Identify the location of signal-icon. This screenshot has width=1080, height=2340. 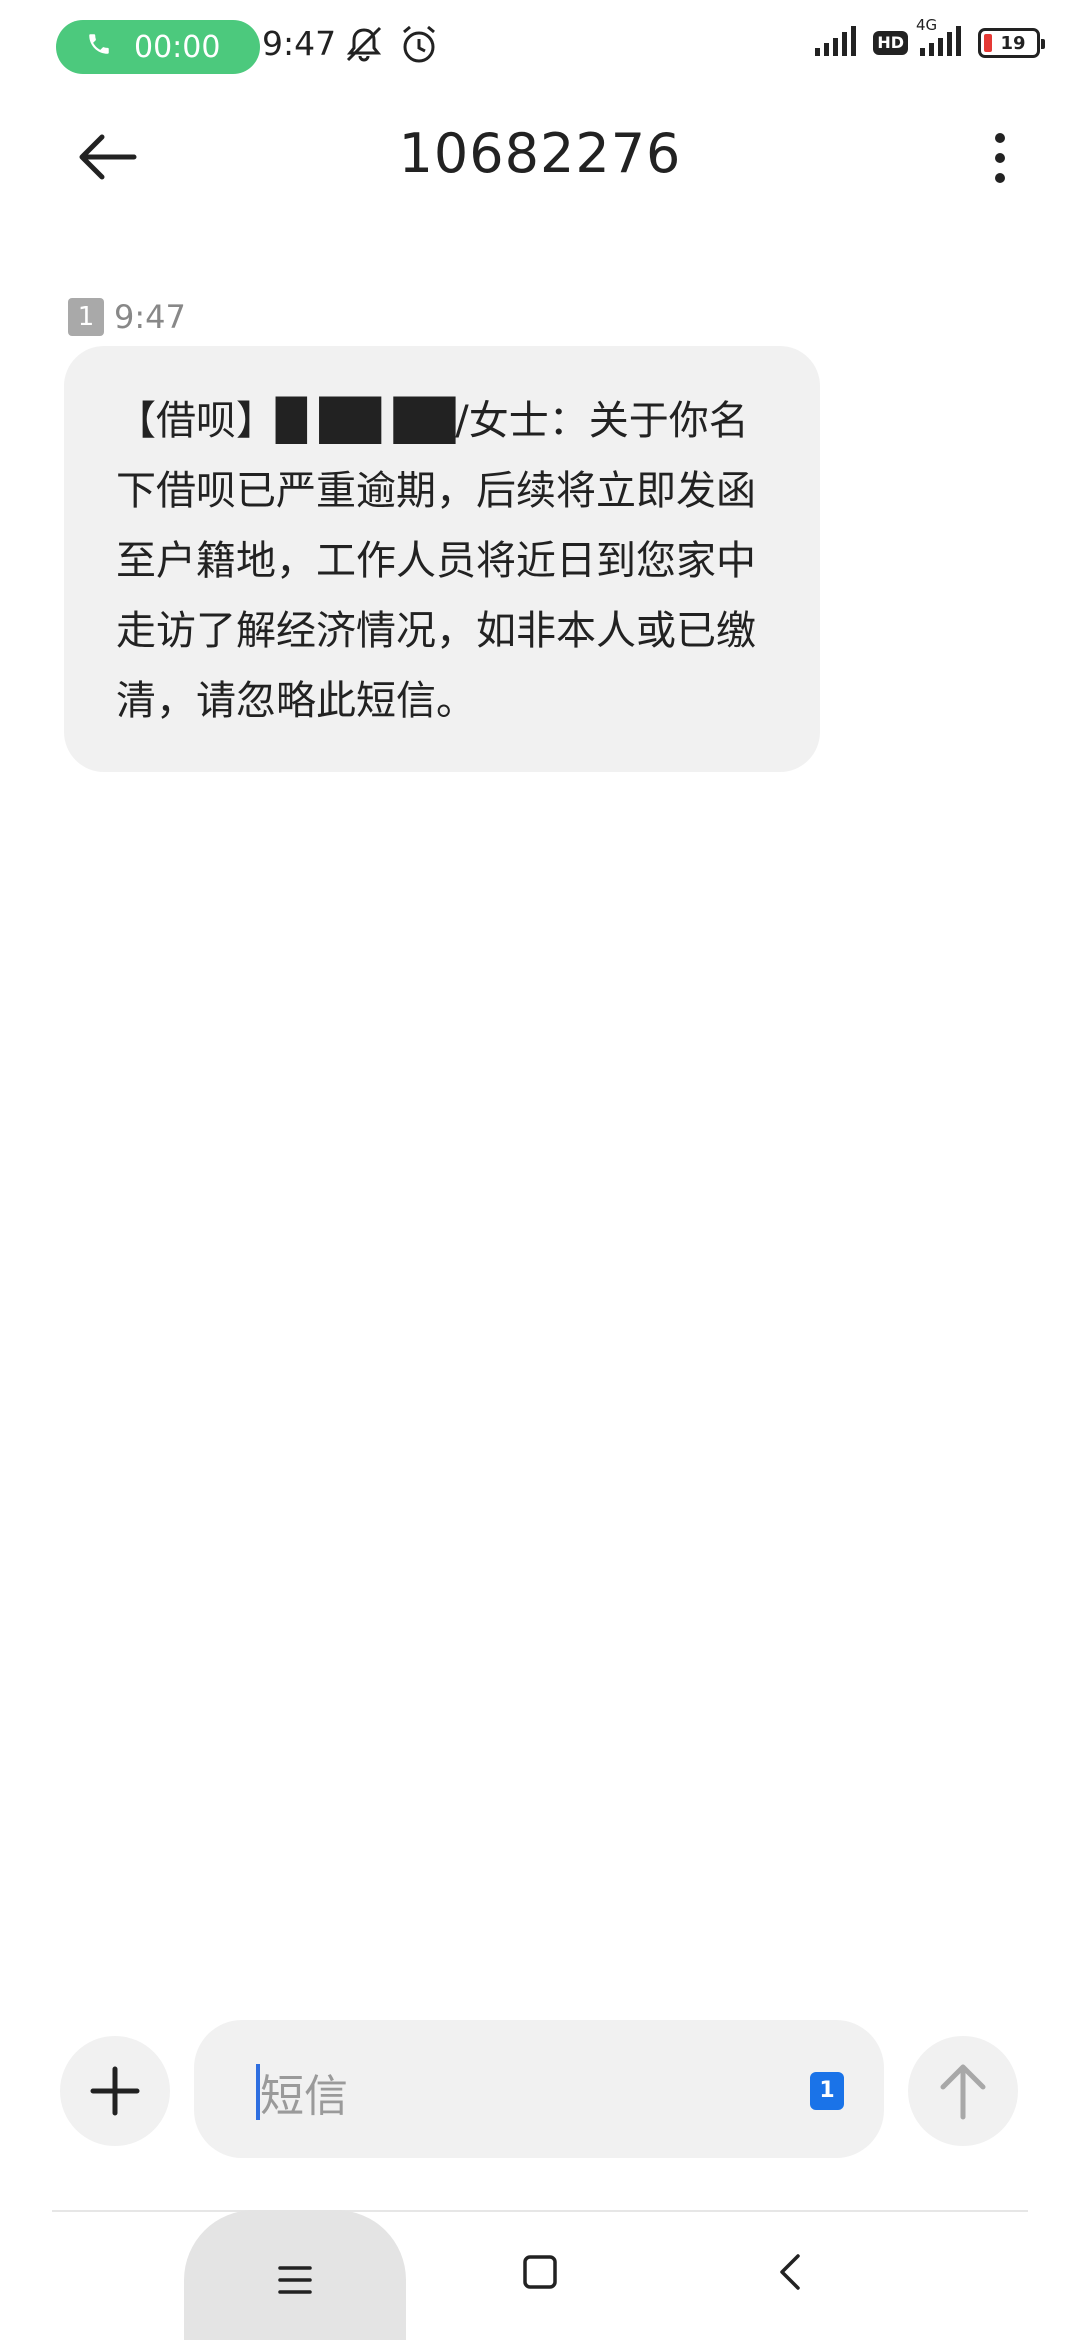
(838, 43).